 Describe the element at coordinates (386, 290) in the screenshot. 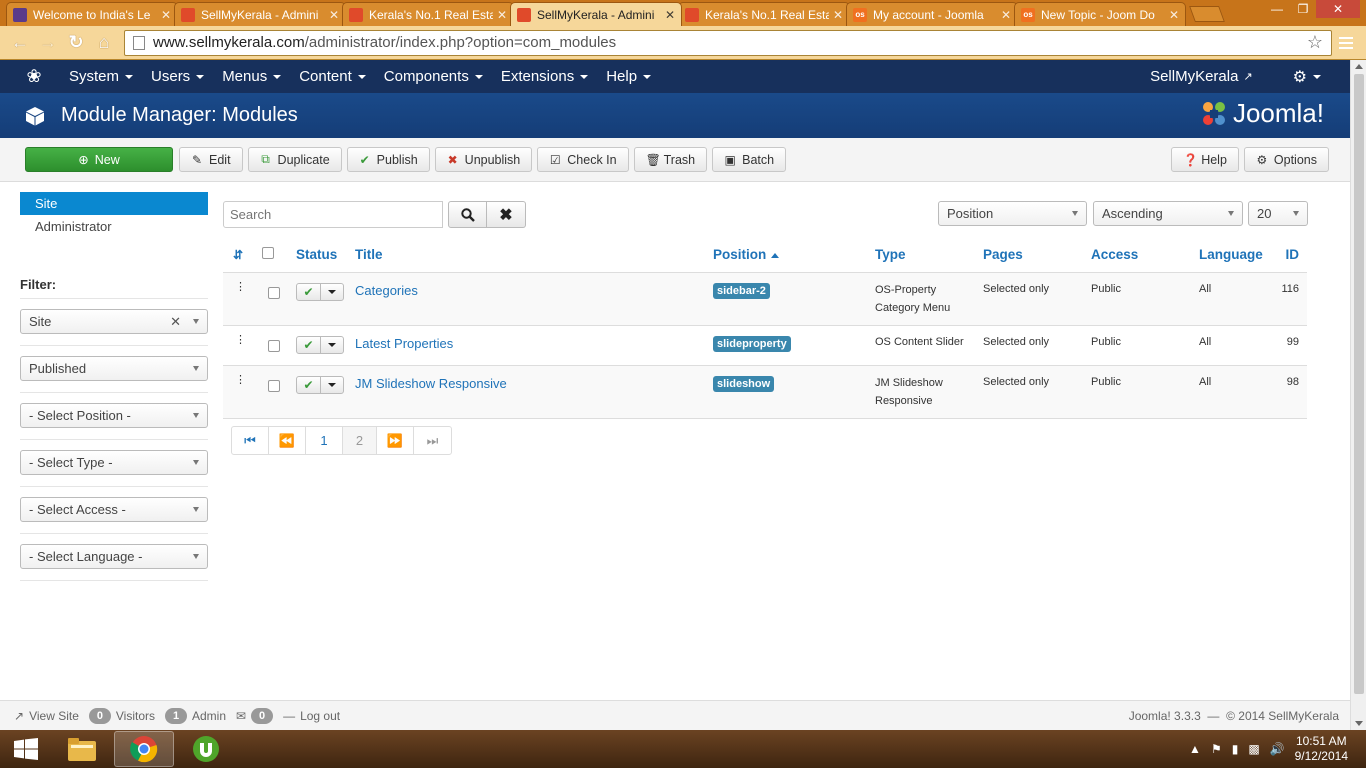

I see `module-title-link: Categories` at that location.